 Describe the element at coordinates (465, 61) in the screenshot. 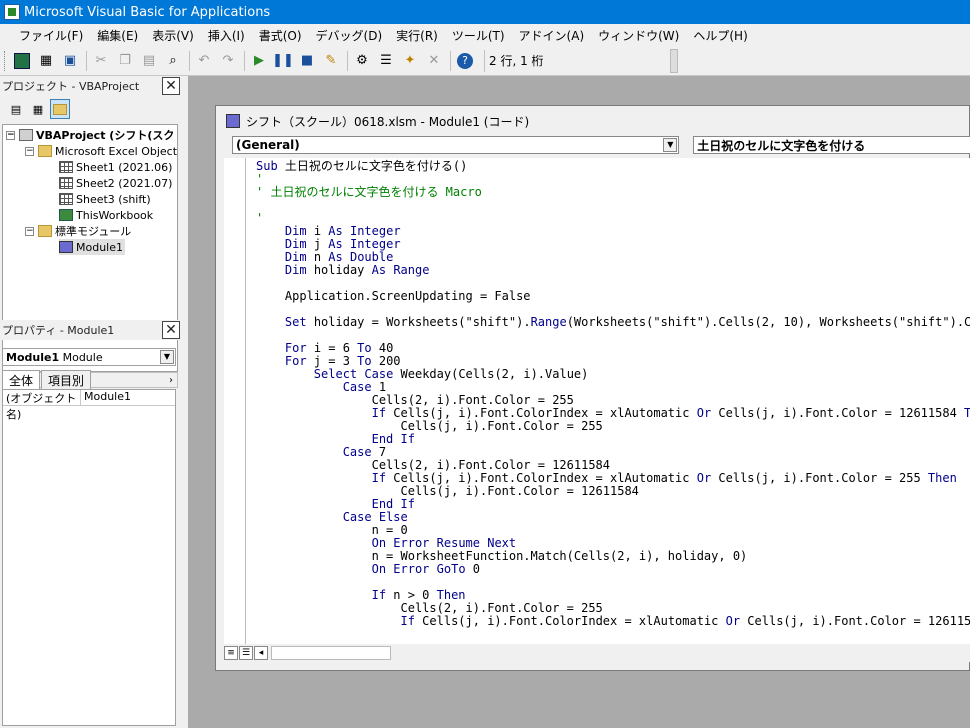

I see `help-icon: ?` at that location.